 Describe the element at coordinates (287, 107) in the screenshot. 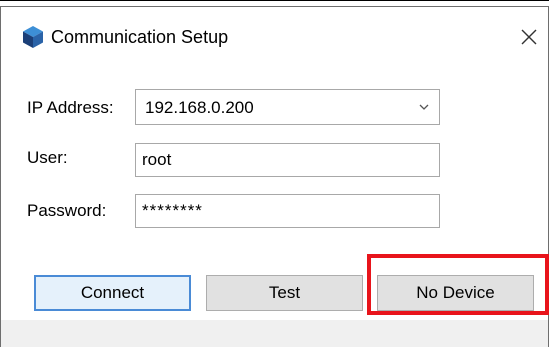

I see `ip-address-select: 192.168.0.200` at that location.